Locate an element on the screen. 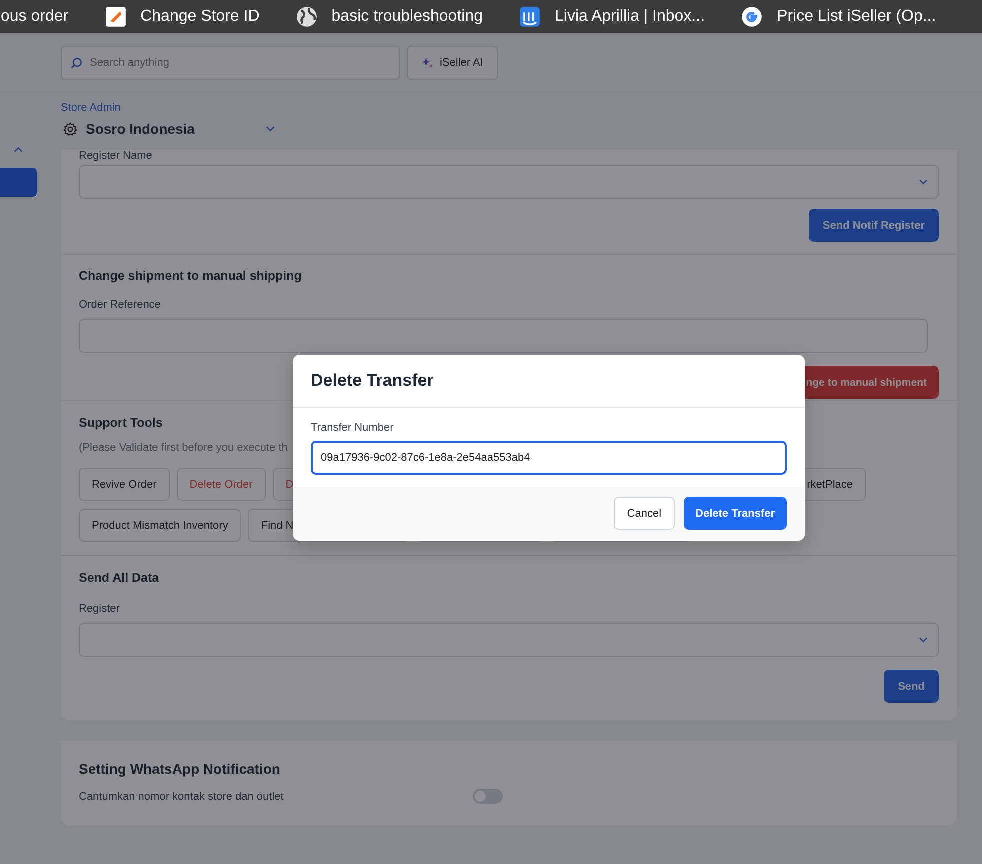 The height and width of the screenshot is (864, 982). store-name: Sosro Indonesia is located at coordinates (141, 129).